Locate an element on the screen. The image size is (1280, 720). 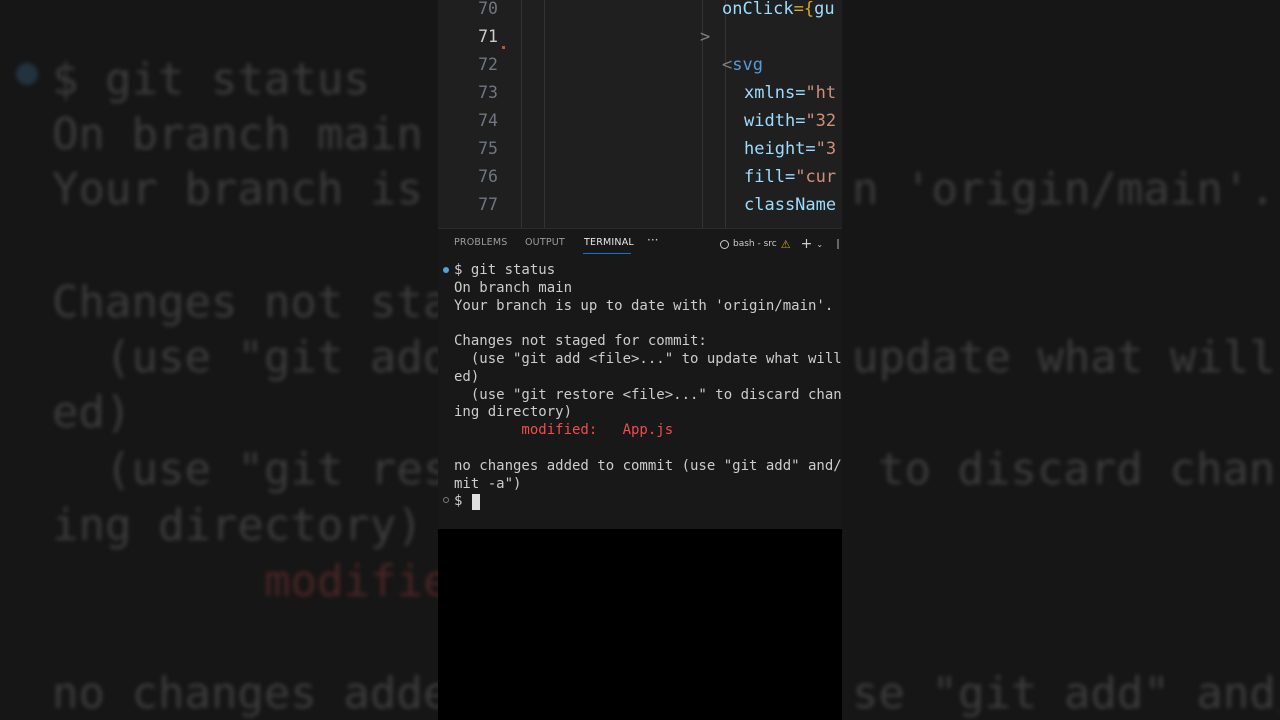
code-line: onClick={gu is located at coordinates (778, 11).